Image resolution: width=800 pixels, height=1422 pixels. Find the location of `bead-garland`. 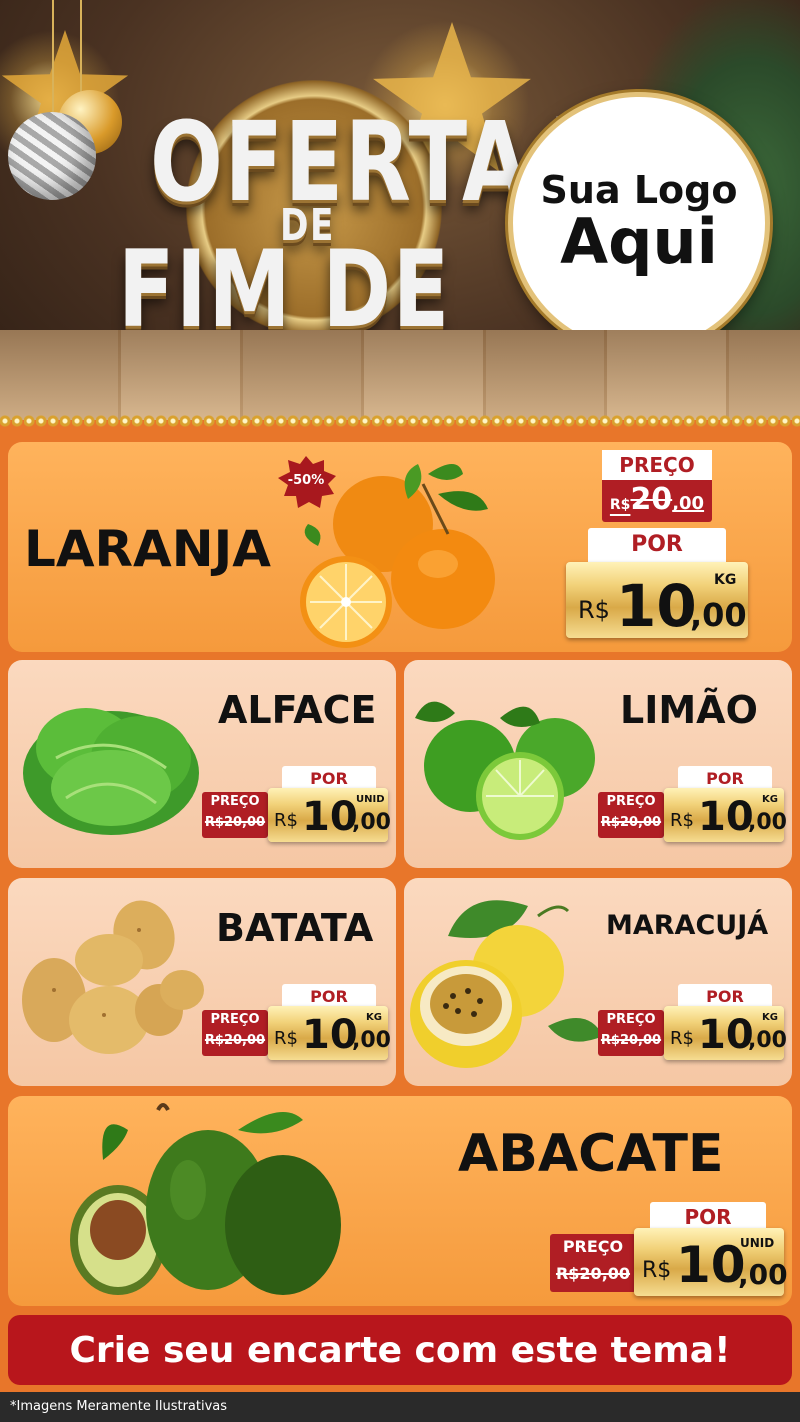

bead-garland is located at coordinates (400, 421).